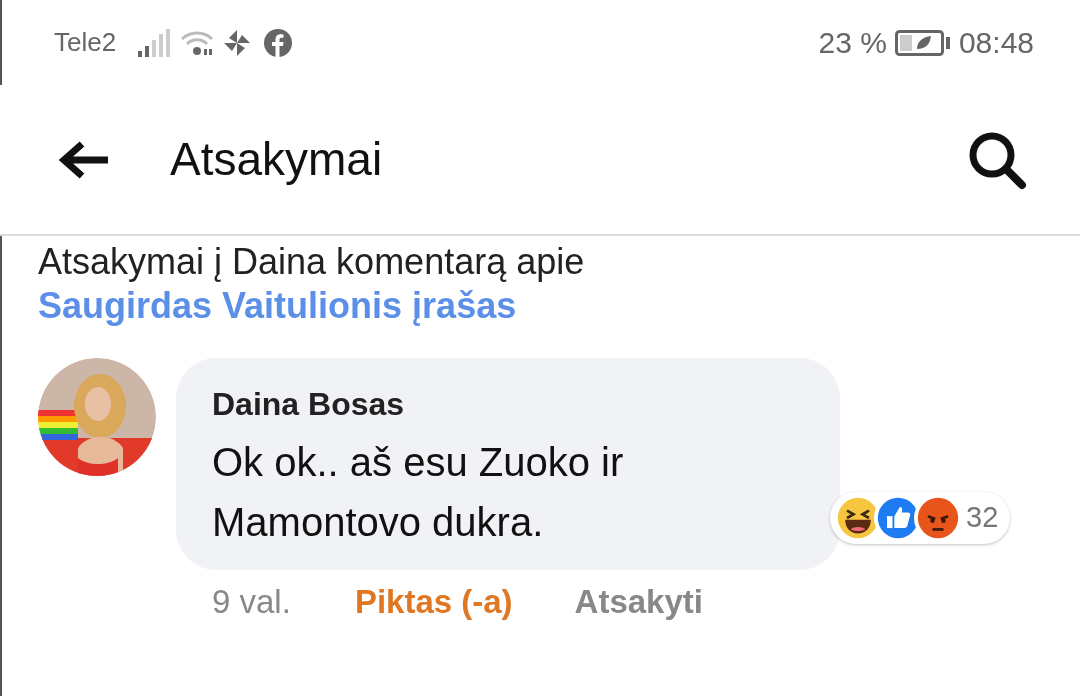  What do you see at coordinates (278, 42) in the screenshot?
I see `facebook-icon` at bounding box center [278, 42].